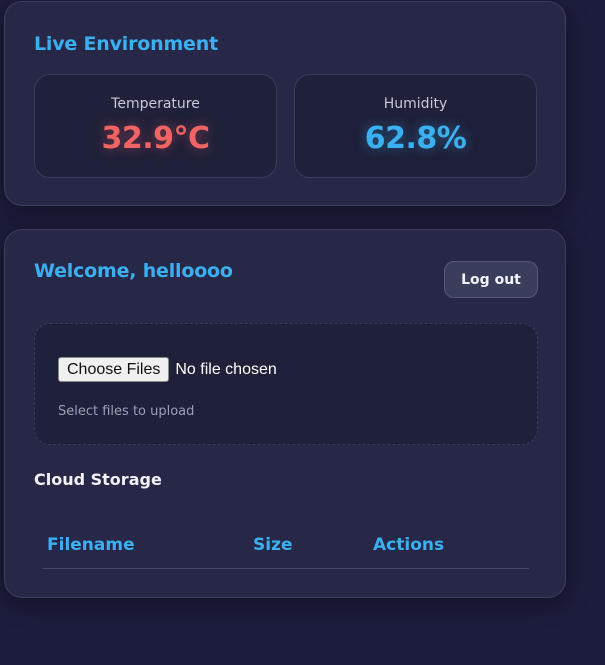  I want to click on logout-button: Log out, so click(491, 279).